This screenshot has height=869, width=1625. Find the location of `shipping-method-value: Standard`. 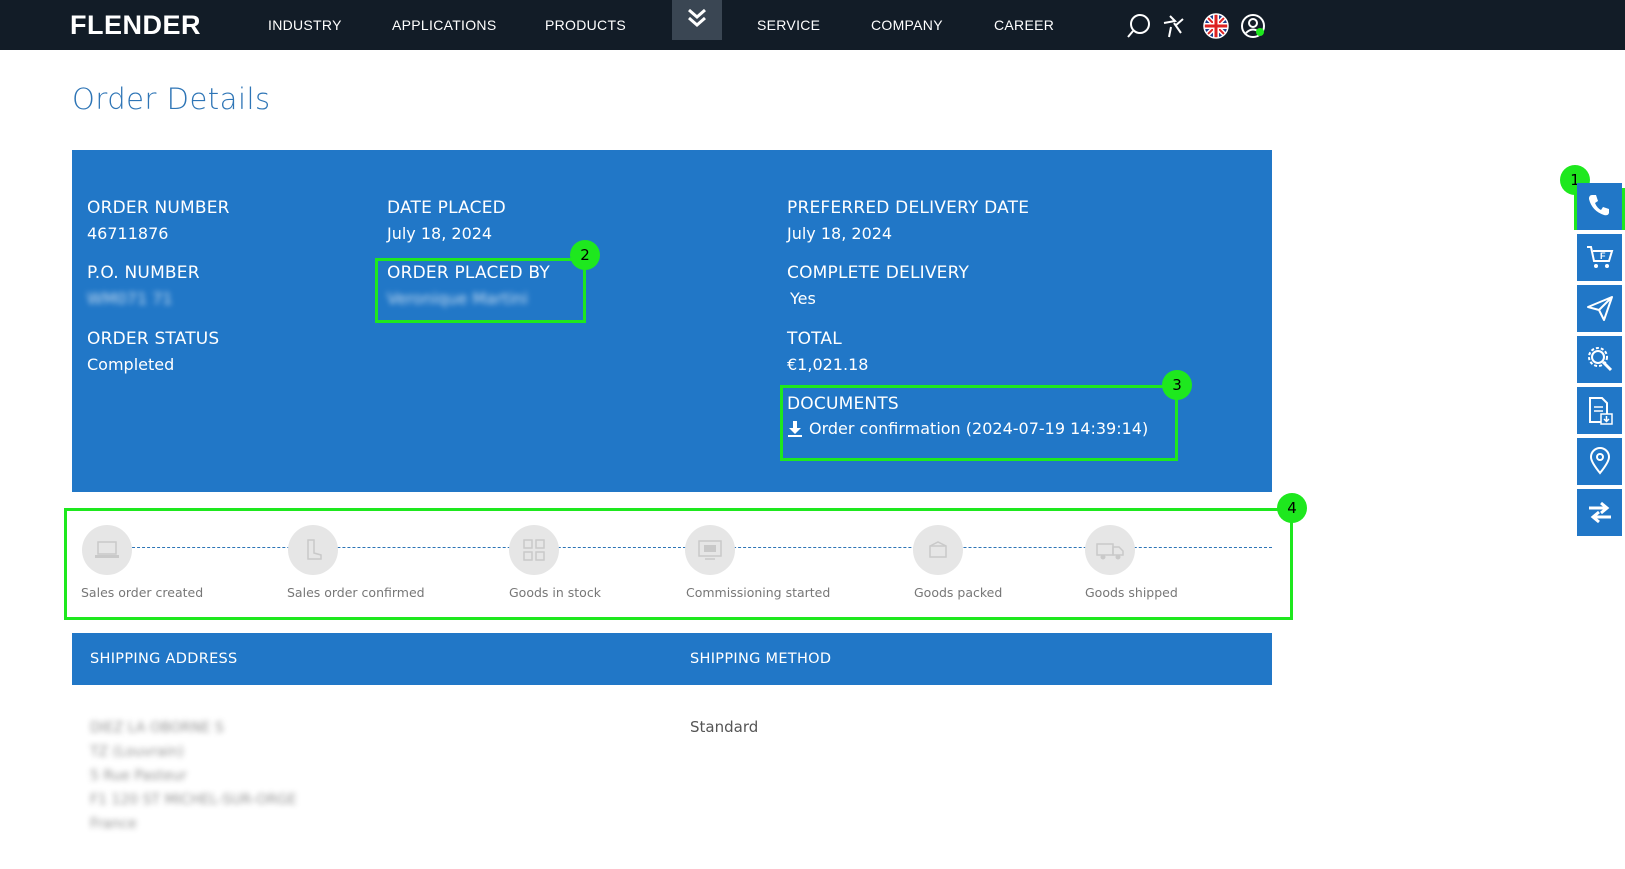

shipping-method-value: Standard is located at coordinates (724, 727).